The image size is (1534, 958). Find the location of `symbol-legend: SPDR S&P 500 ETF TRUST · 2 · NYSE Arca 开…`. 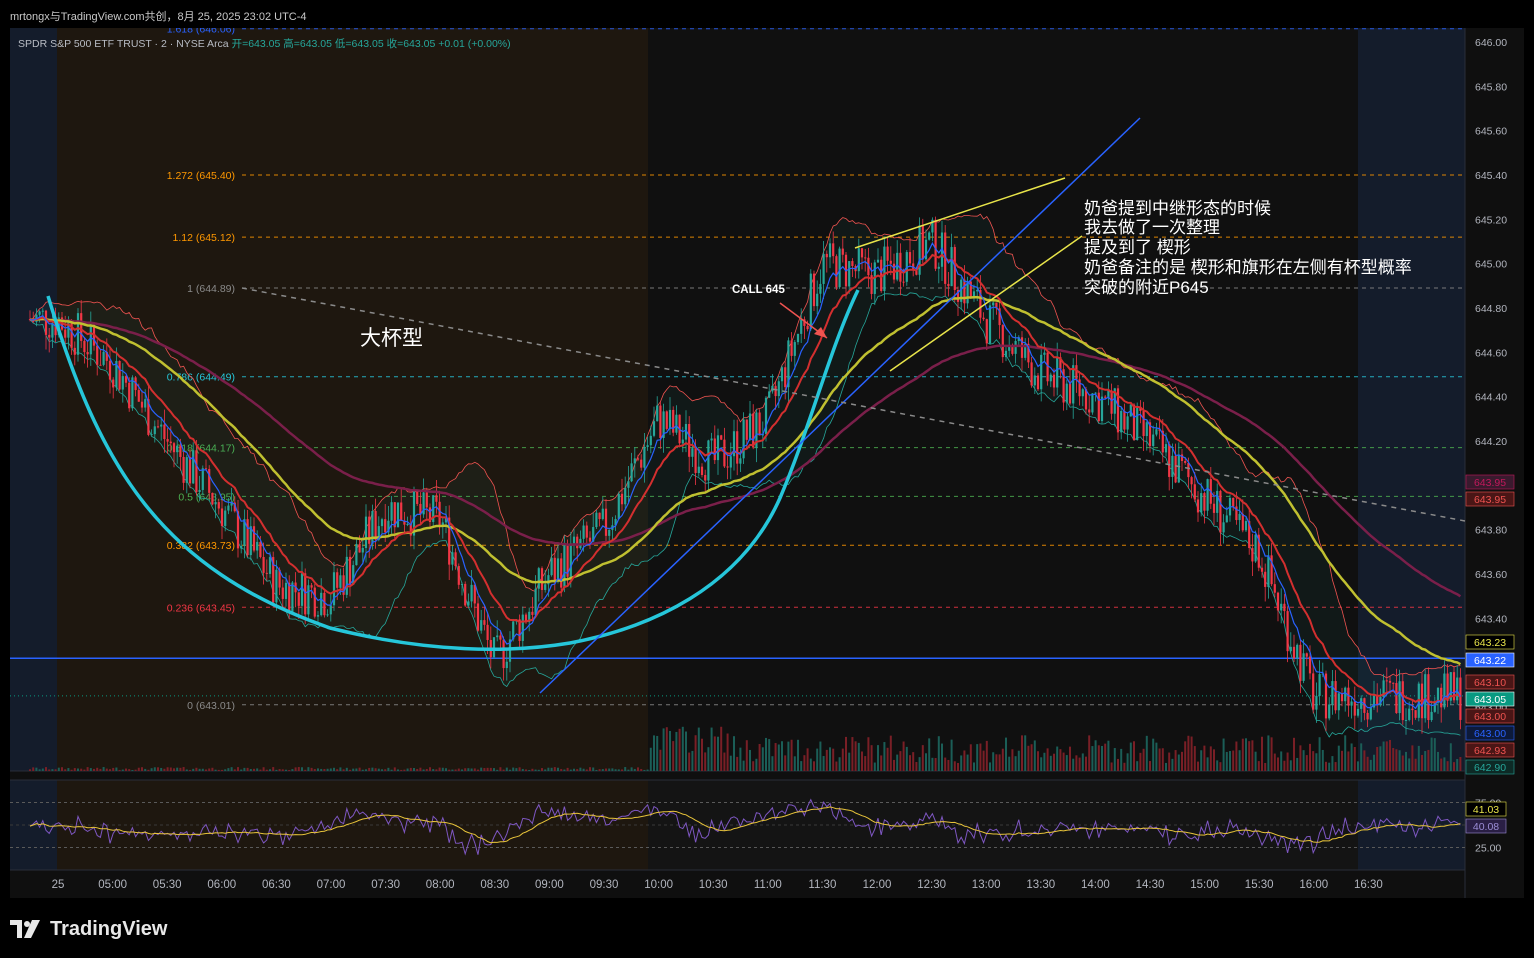

symbol-legend: SPDR S&P 500 ETF TRUST · 2 · NYSE Arca 开… is located at coordinates (264, 43).